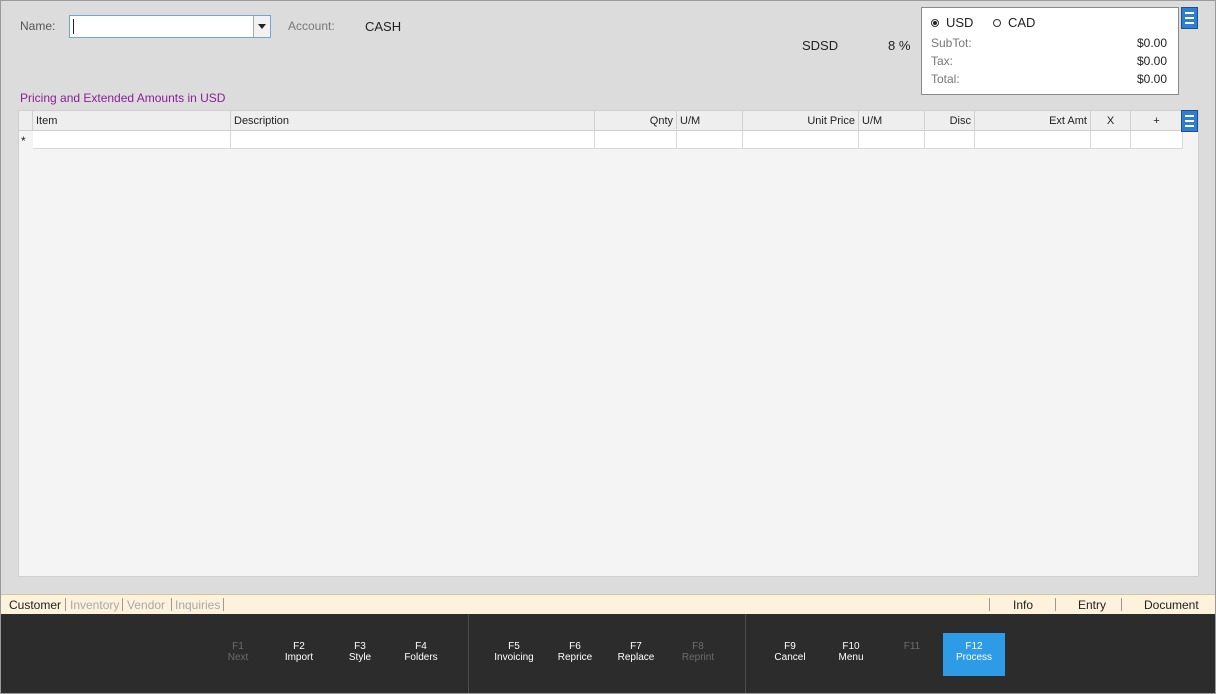 The height and width of the screenshot is (694, 1216). Describe the element at coordinates (698, 646) in the screenshot. I see `f8-key: F8` at that location.